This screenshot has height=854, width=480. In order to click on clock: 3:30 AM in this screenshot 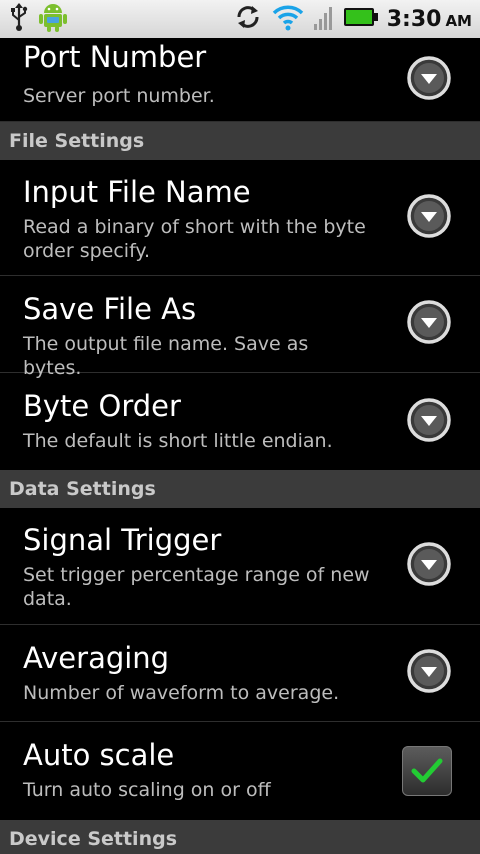, I will do `click(429, 19)`.